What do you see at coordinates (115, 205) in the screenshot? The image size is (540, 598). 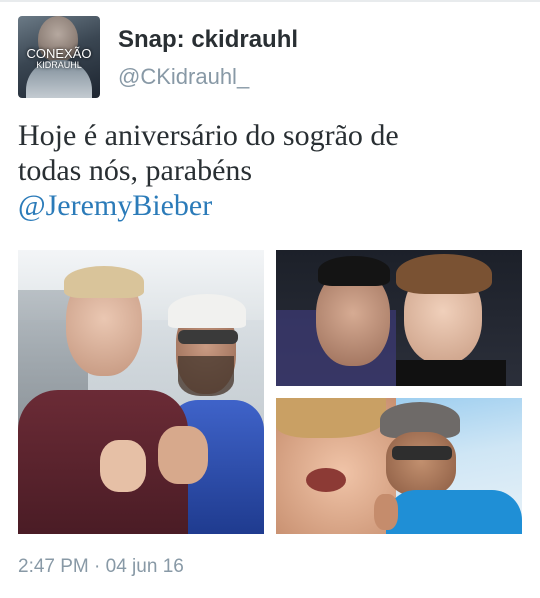 I see `mention-link: @JeremyBieber` at bounding box center [115, 205].